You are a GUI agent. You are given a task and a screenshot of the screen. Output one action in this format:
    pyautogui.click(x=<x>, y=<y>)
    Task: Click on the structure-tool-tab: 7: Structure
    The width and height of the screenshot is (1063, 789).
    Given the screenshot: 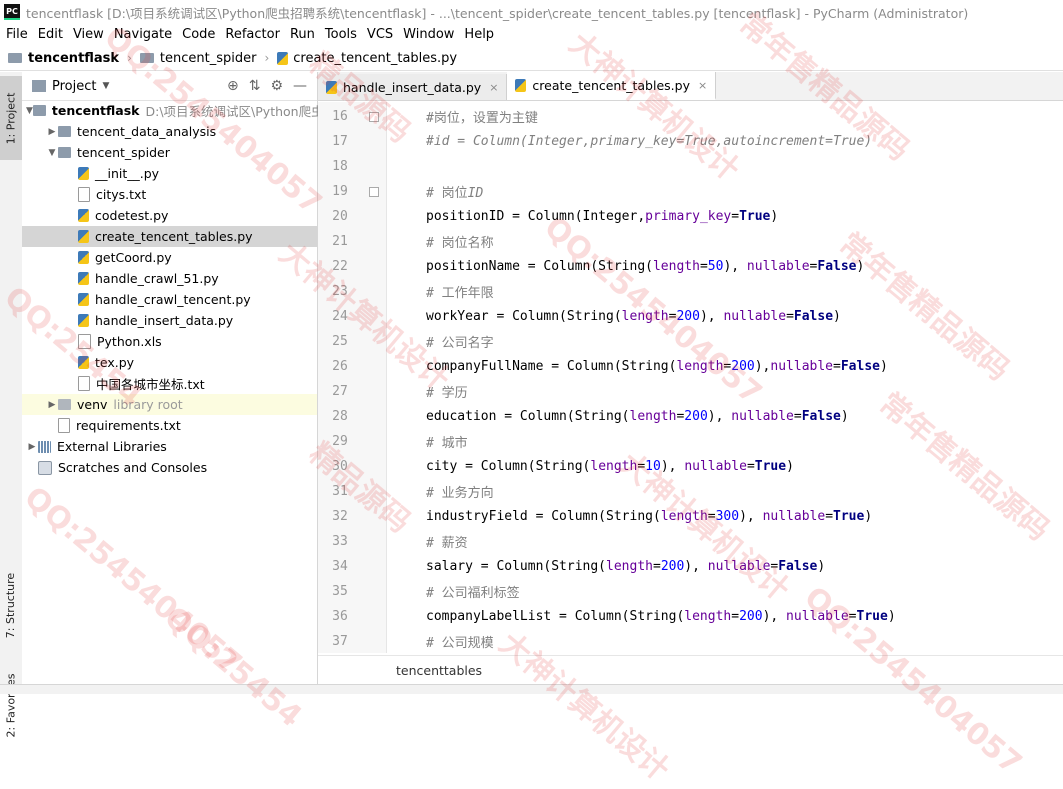 What is the action you would take?
    pyautogui.click(x=11, y=605)
    